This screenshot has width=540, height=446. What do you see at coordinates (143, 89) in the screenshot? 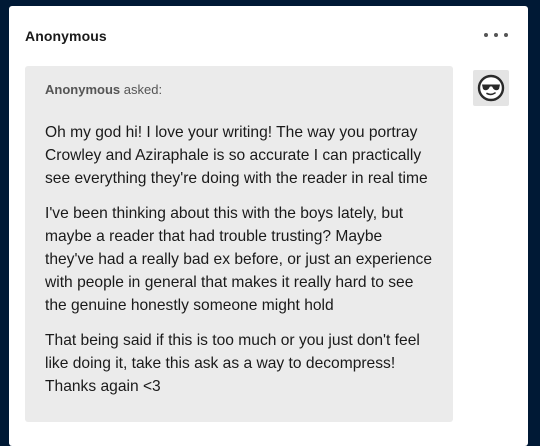
I see `asked-label: asked:` at bounding box center [143, 89].